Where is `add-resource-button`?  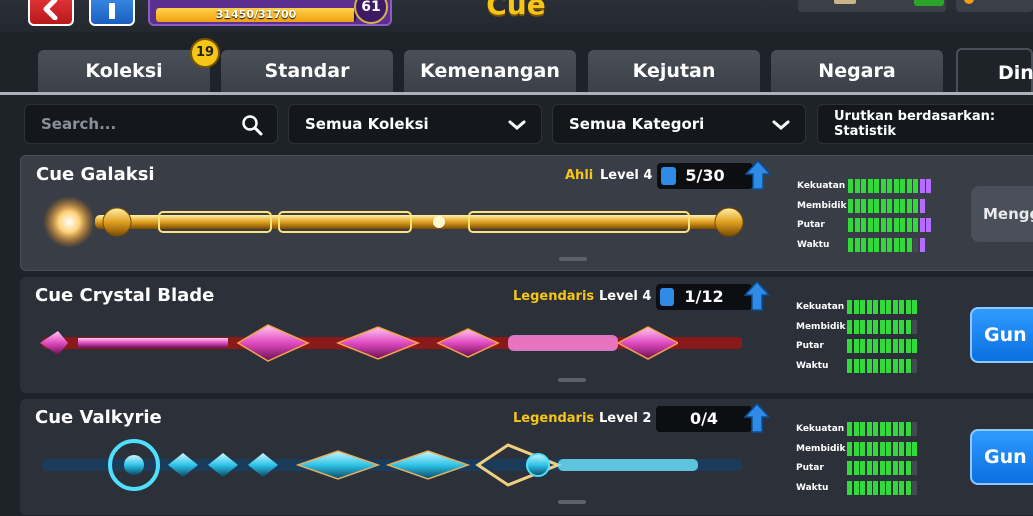
add-resource-button is located at coordinates (929, 3).